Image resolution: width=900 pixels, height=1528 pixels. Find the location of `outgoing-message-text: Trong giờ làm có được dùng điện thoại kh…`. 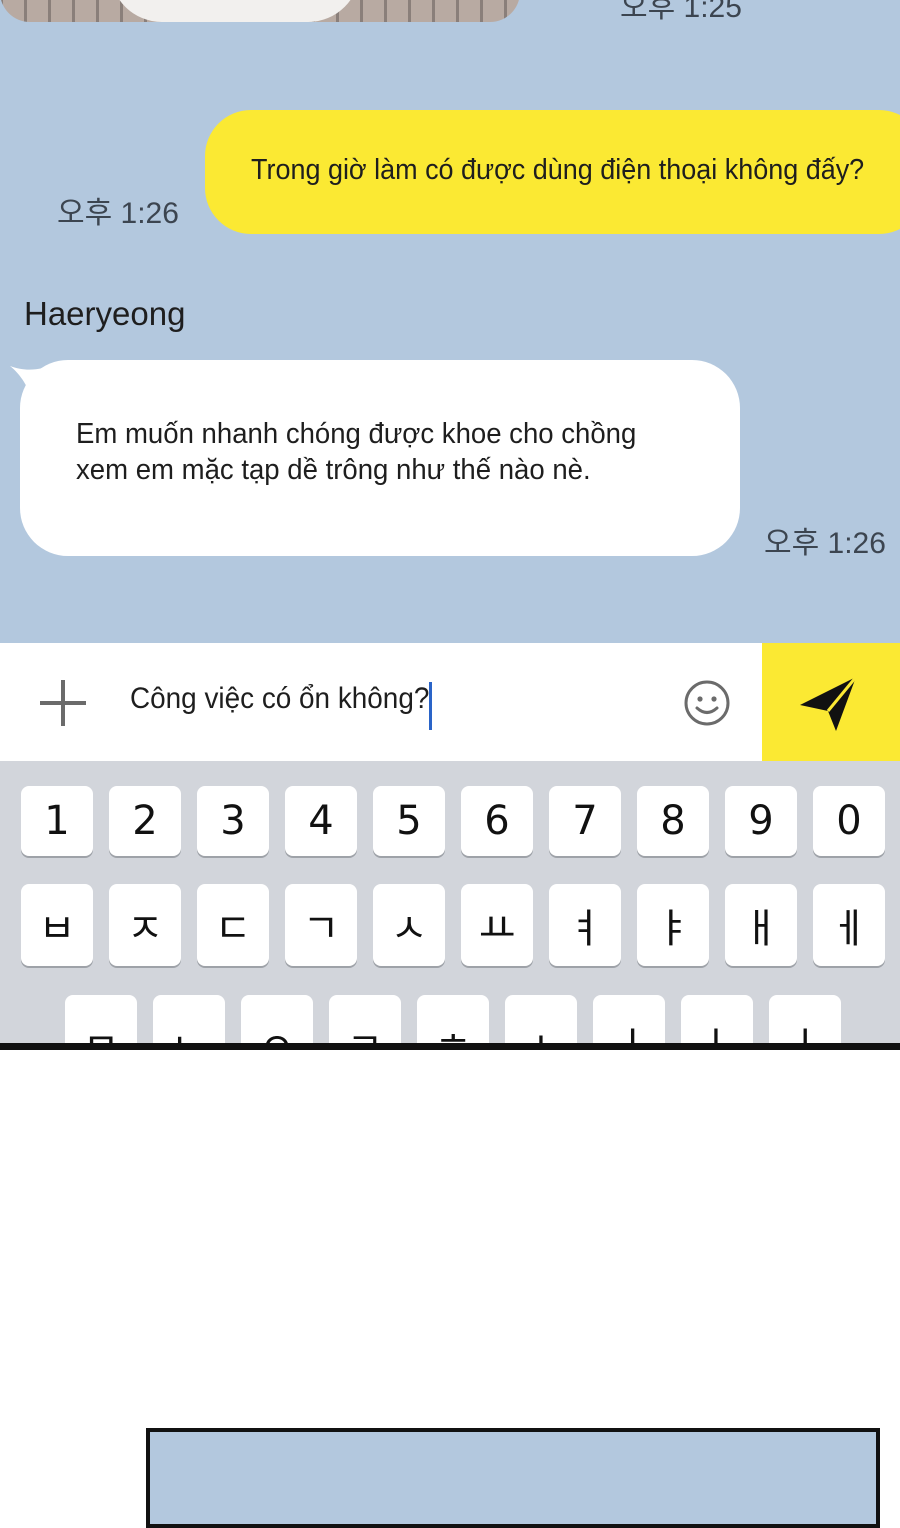

outgoing-message-text: Trong giờ làm có được dùng điện thoại kh… is located at coordinates (558, 170).